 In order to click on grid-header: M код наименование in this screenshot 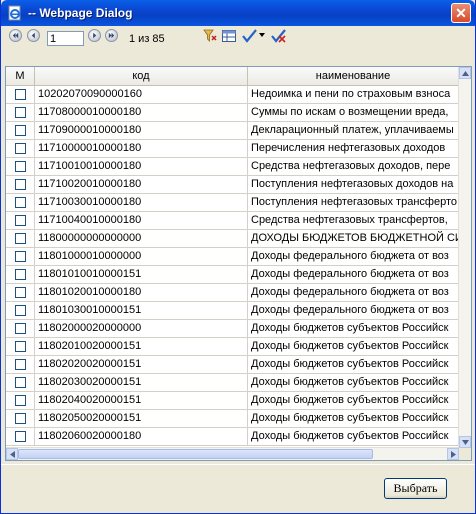, I will do `click(238, 76)`.